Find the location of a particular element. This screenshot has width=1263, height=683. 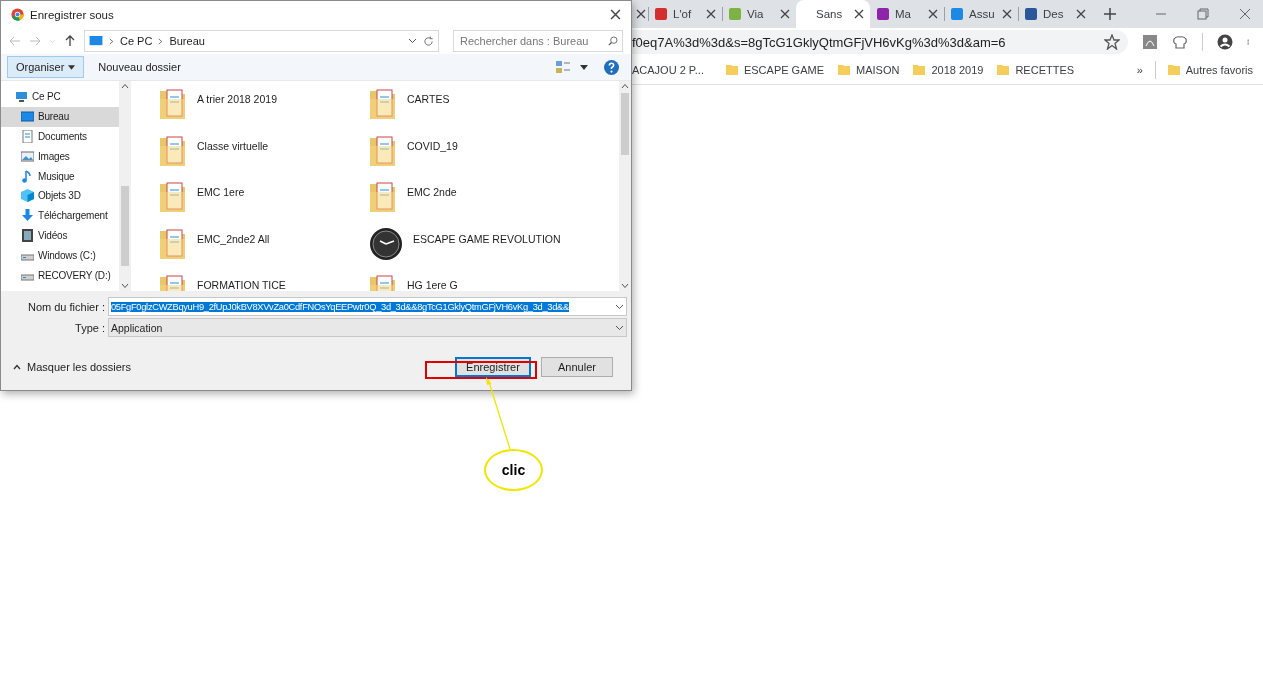

bookmark: 2018 2019 is located at coordinates (948, 70).